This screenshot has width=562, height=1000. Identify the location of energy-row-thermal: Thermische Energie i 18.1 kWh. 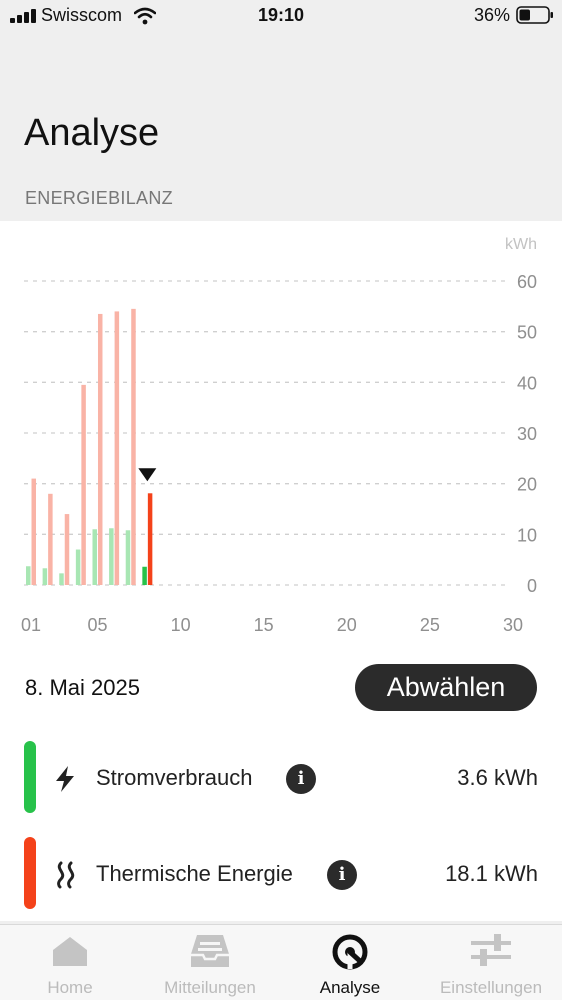
(281, 873).